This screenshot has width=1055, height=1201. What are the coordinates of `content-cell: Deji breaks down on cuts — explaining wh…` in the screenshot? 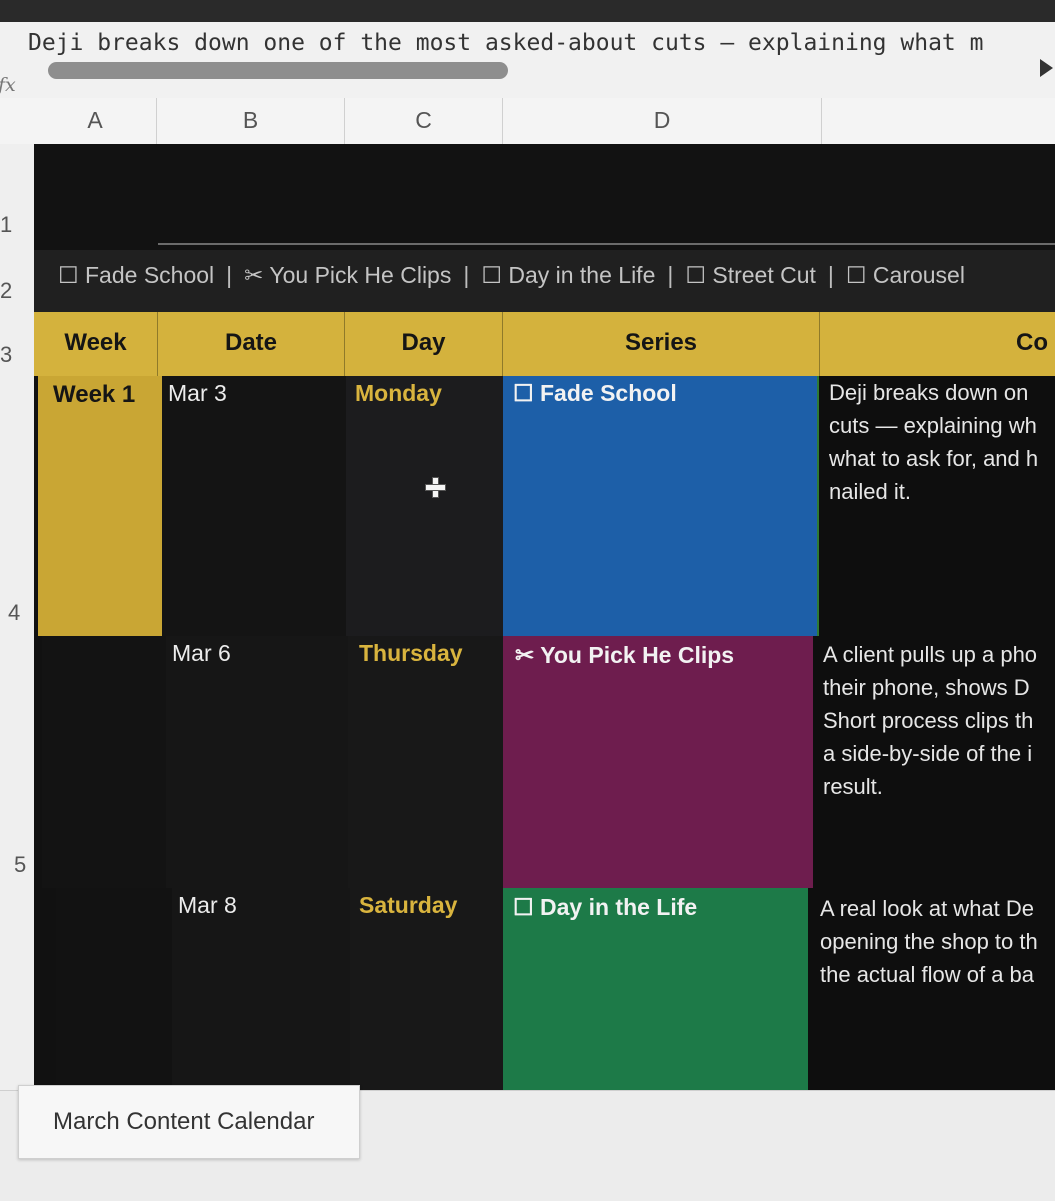 It's located at (936, 506).